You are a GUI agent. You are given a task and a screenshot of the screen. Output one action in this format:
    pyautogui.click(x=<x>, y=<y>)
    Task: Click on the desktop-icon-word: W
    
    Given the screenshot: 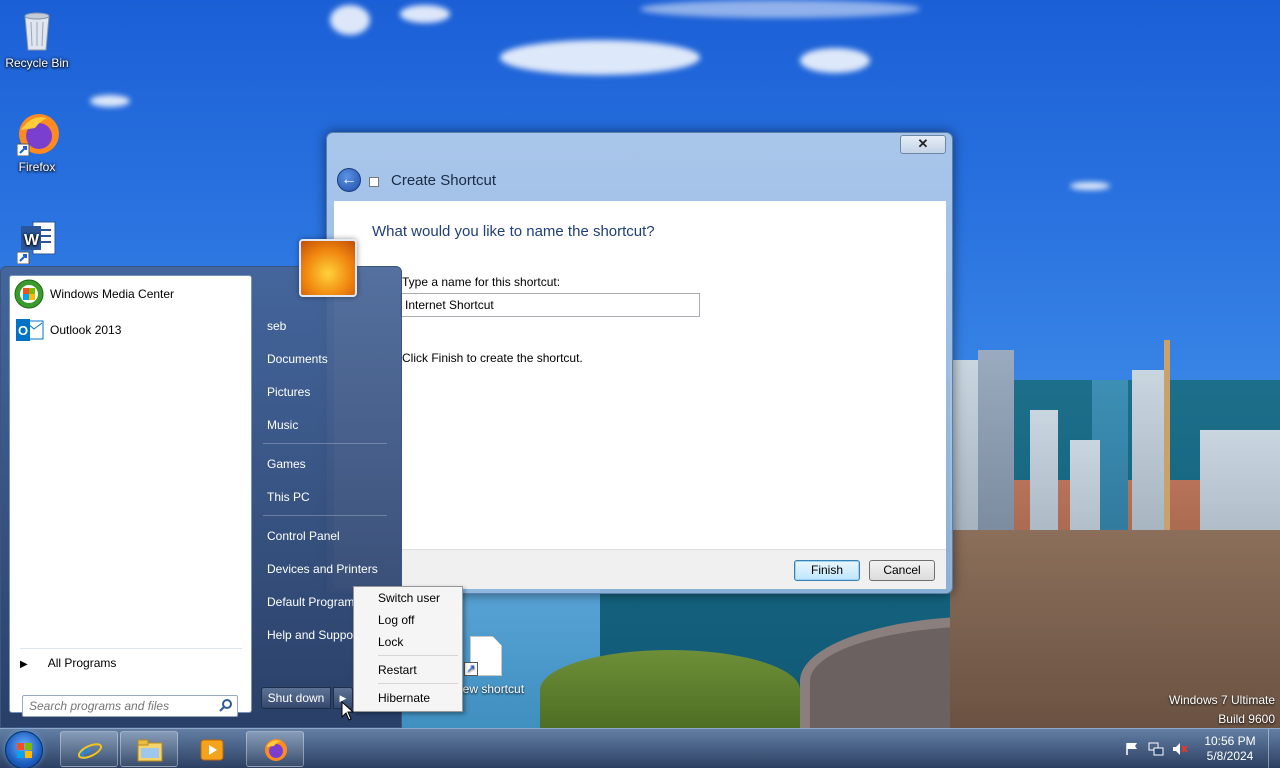 What is the action you would take?
    pyautogui.click(x=37, y=244)
    